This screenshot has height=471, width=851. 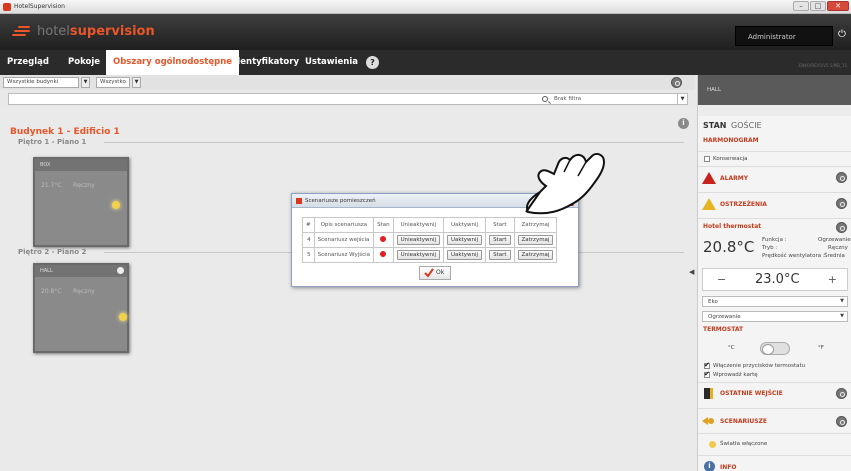 I want to click on insert-card-checkbox, so click(x=707, y=374).